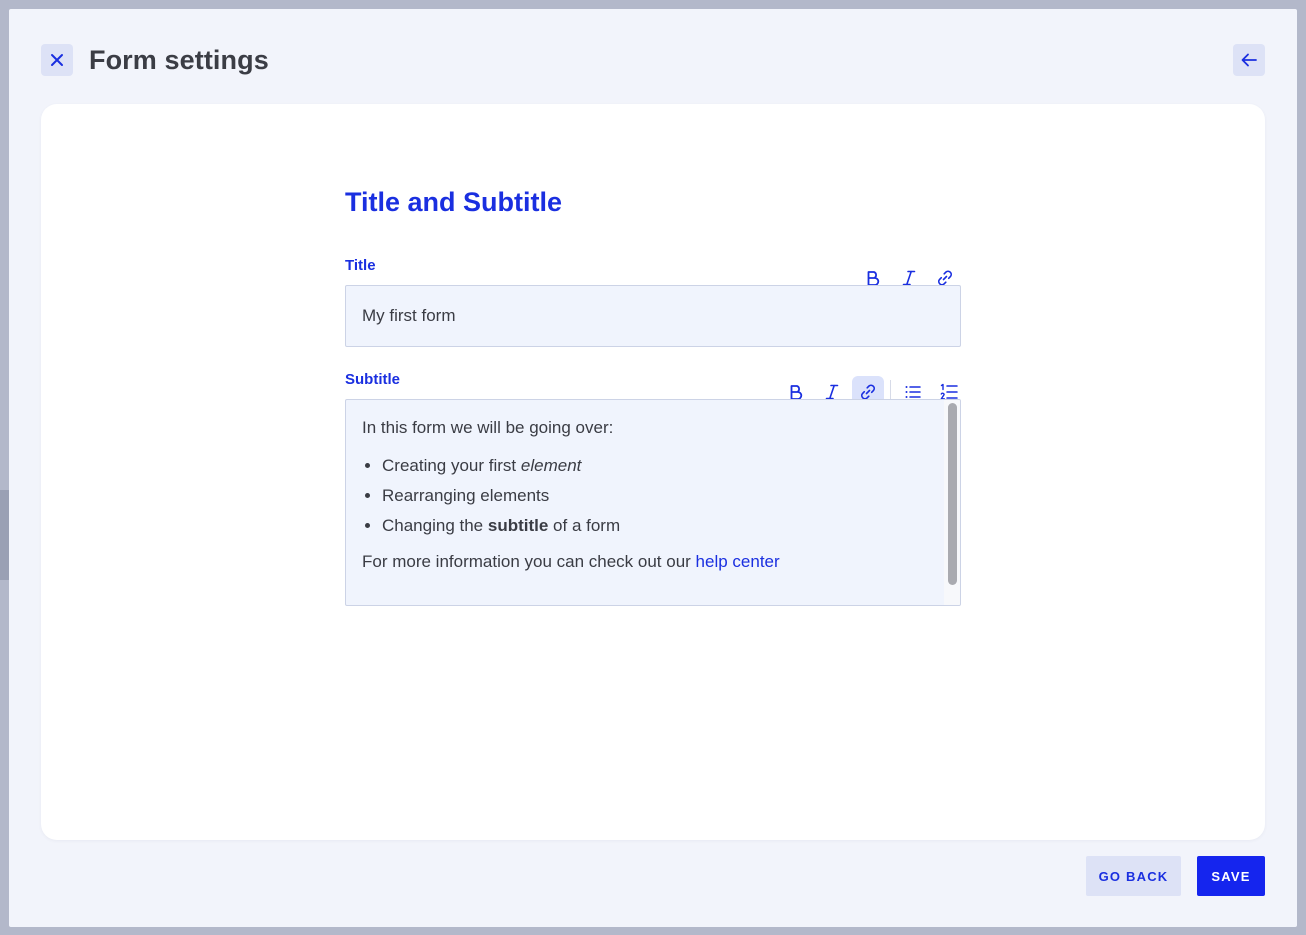  What do you see at coordinates (179, 60) in the screenshot?
I see `modal-title: Form settings` at bounding box center [179, 60].